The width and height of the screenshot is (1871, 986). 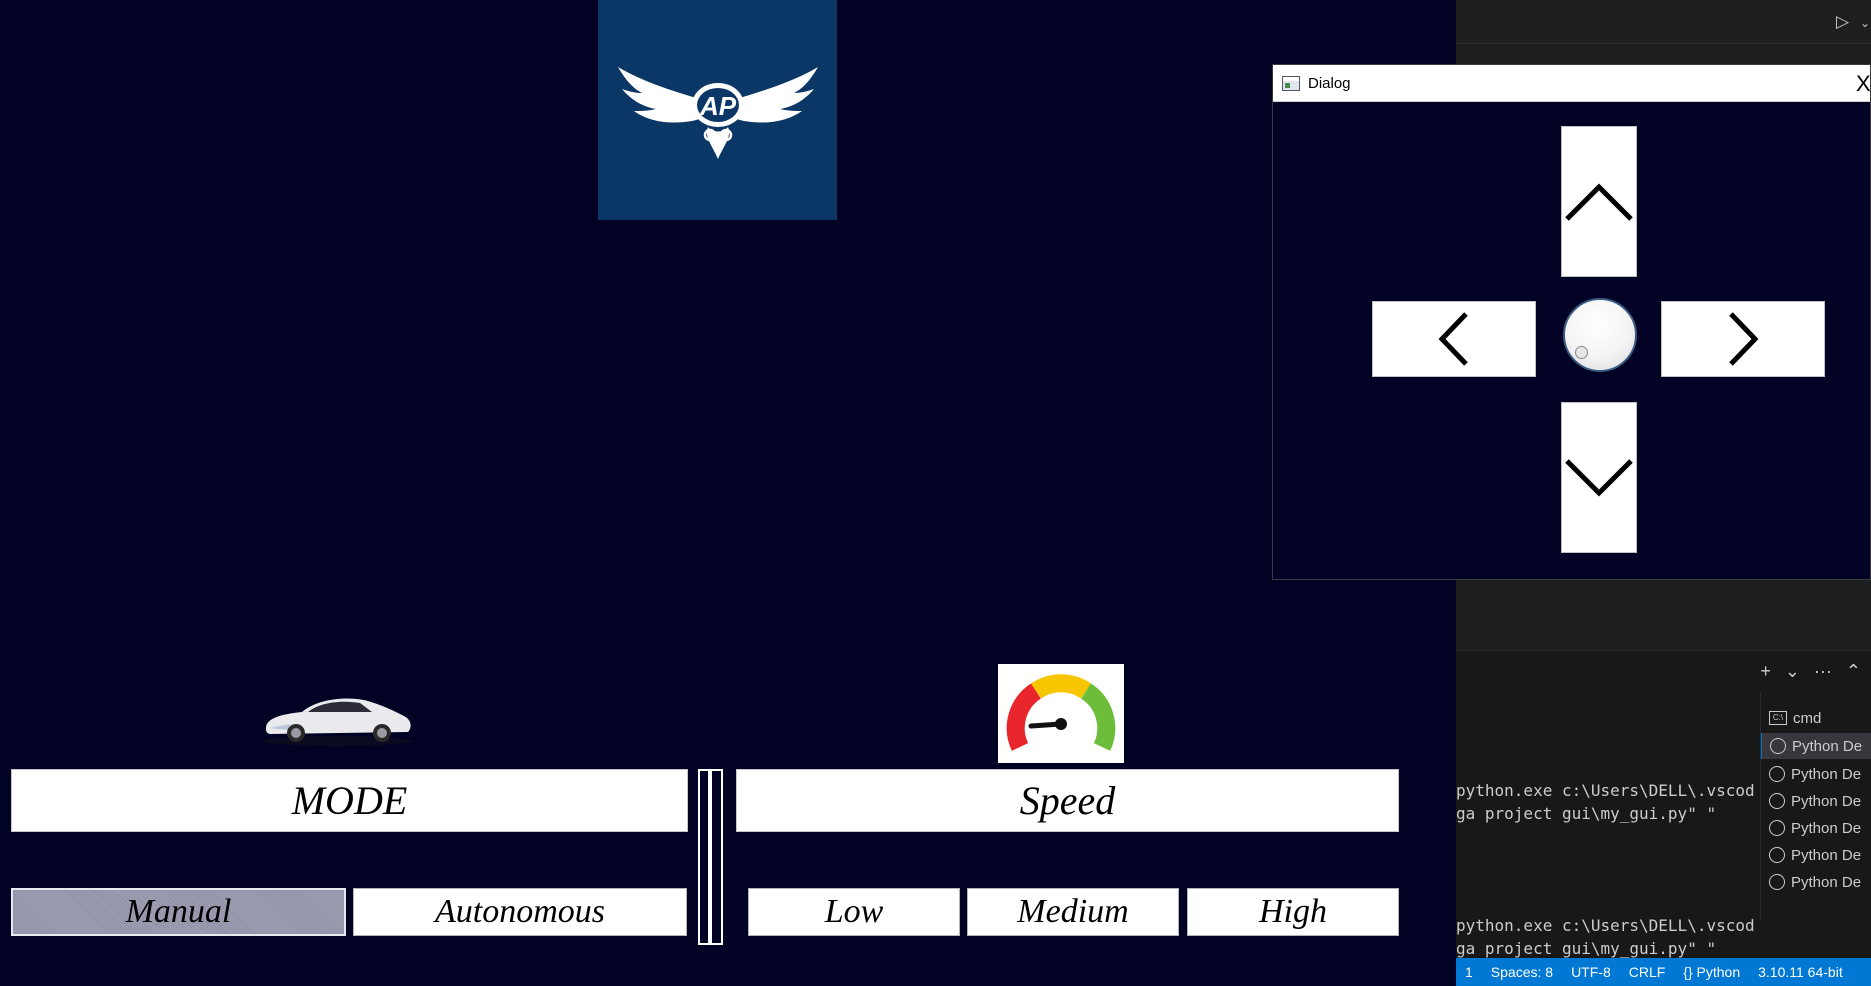 What do you see at coordinates (710, 857) in the screenshot?
I see `divider` at bounding box center [710, 857].